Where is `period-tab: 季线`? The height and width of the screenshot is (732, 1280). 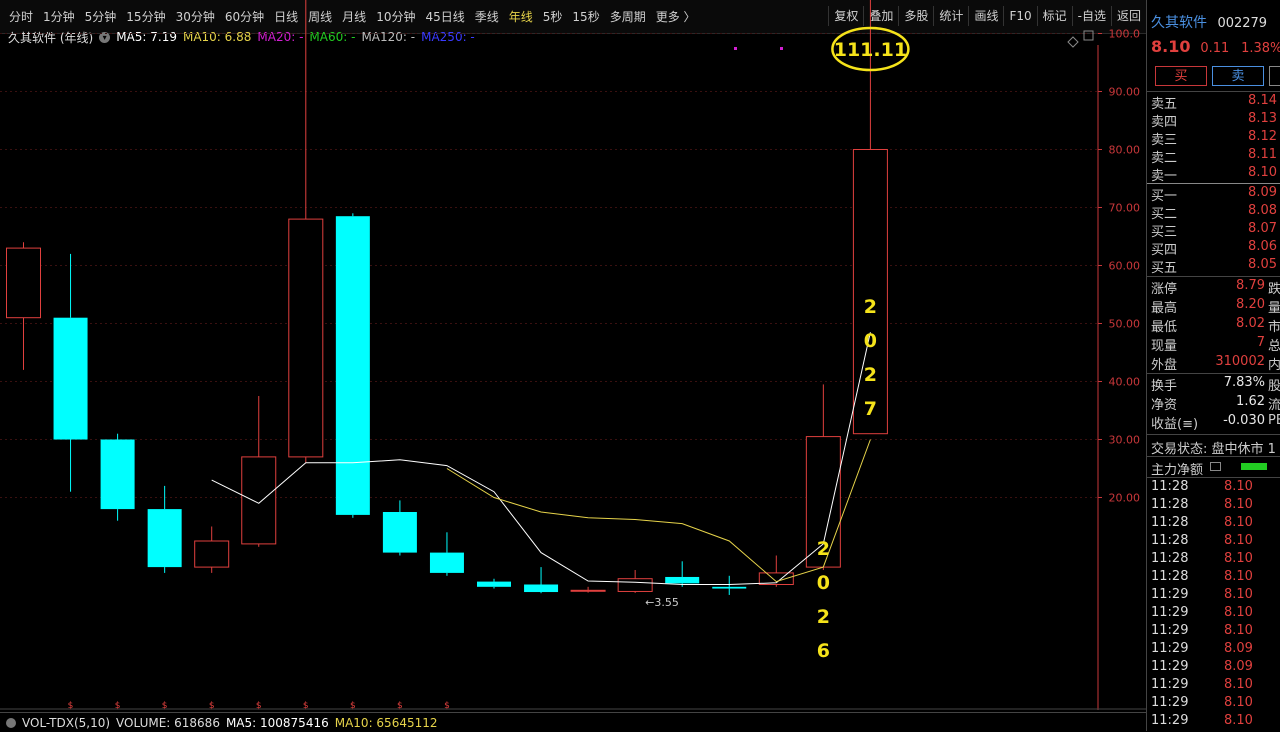
period-tab: 季线 is located at coordinates (487, 17).